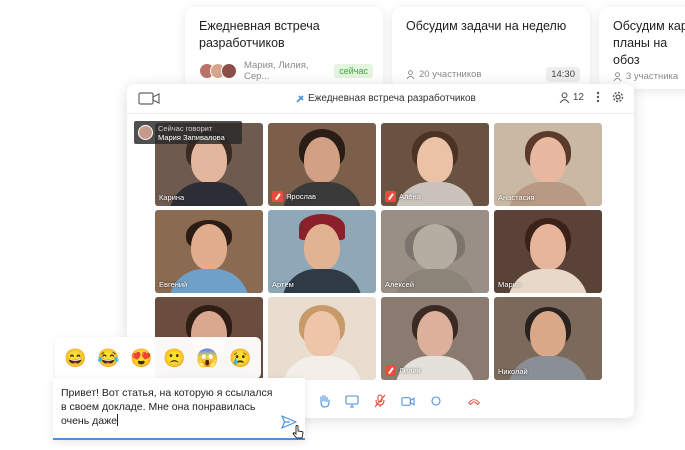  What do you see at coordinates (618, 97) in the screenshot?
I see `gear-icon` at bounding box center [618, 97].